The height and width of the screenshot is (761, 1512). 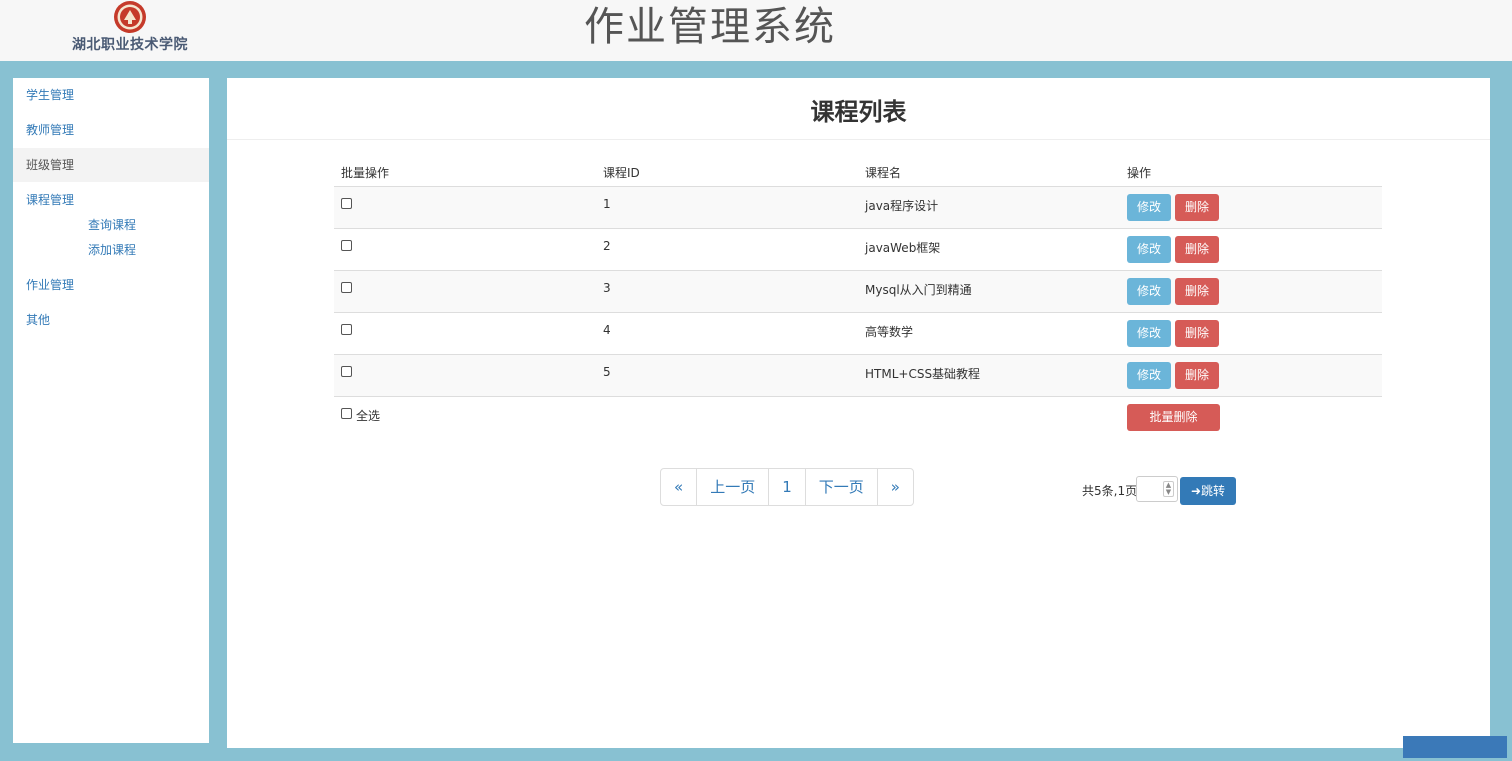 What do you see at coordinates (621, 173) in the screenshot?
I see `header-course-id: 课程ID` at bounding box center [621, 173].